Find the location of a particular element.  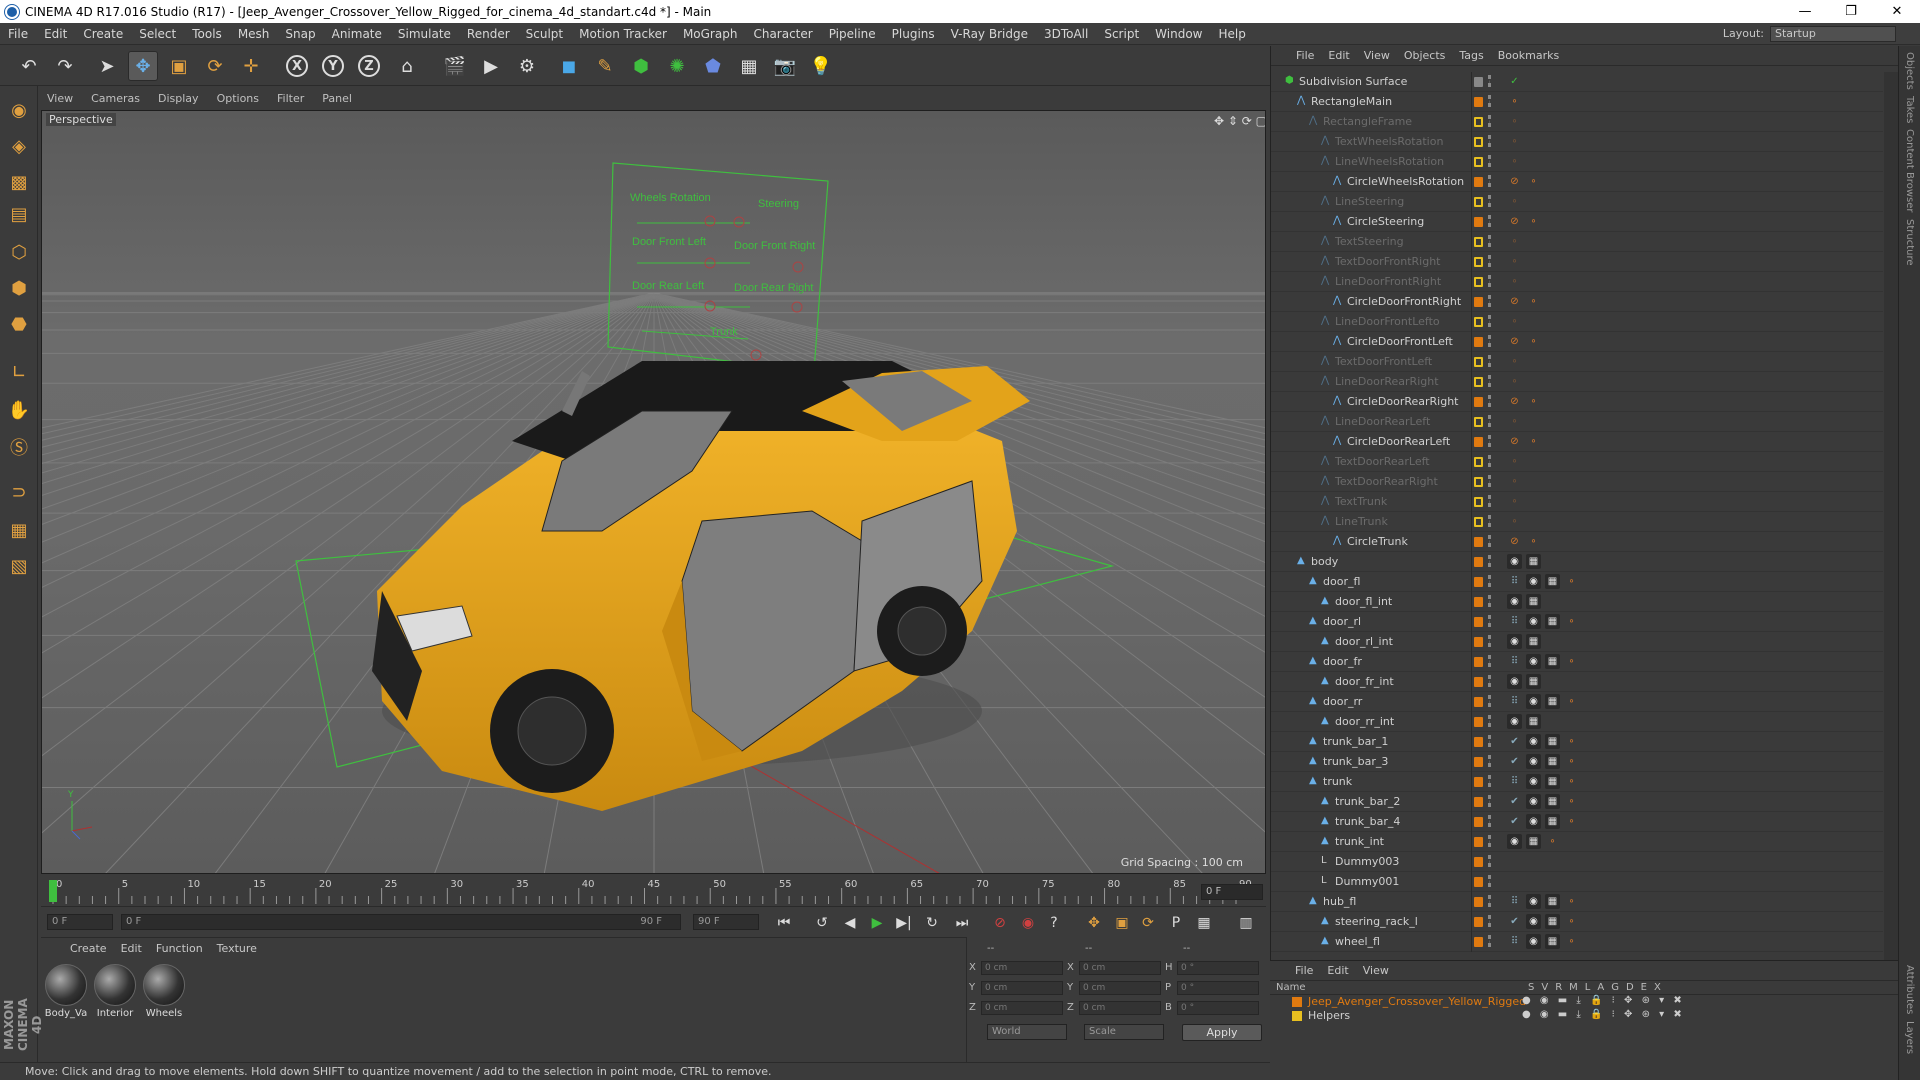

object-row: ▲ trunk_bar_3 ✔ ◉ ▦ ∘ is located at coordinates (1577, 762).